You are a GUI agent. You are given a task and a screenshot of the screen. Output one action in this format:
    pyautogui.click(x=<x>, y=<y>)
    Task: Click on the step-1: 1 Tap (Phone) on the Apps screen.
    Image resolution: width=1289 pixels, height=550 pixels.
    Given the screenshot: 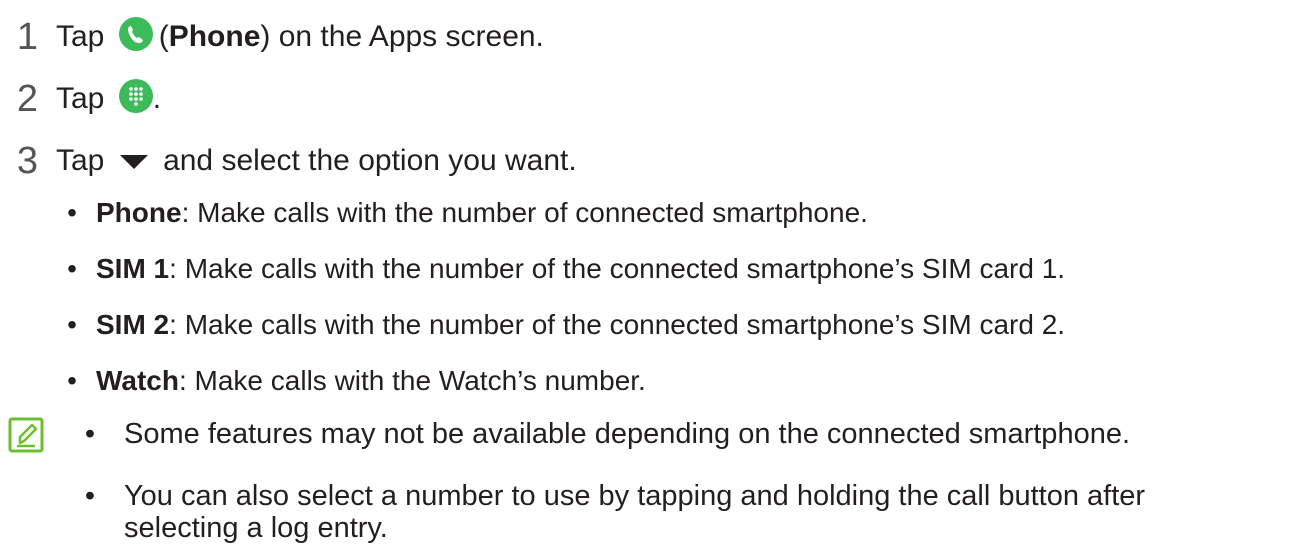 What is the action you would take?
    pyautogui.click(x=272, y=37)
    